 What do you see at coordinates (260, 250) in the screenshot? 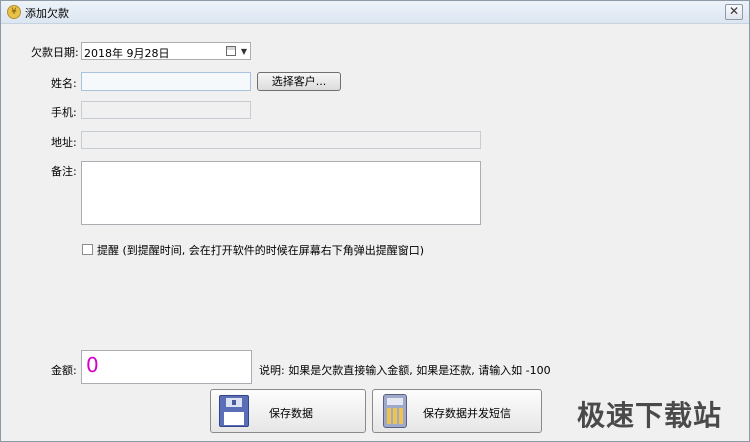
I see `reminder-label: 提醒 (到提醒时间, 会在打开软件的时候在屏幕右下角弹出提醒窗口)` at bounding box center [260, 250].